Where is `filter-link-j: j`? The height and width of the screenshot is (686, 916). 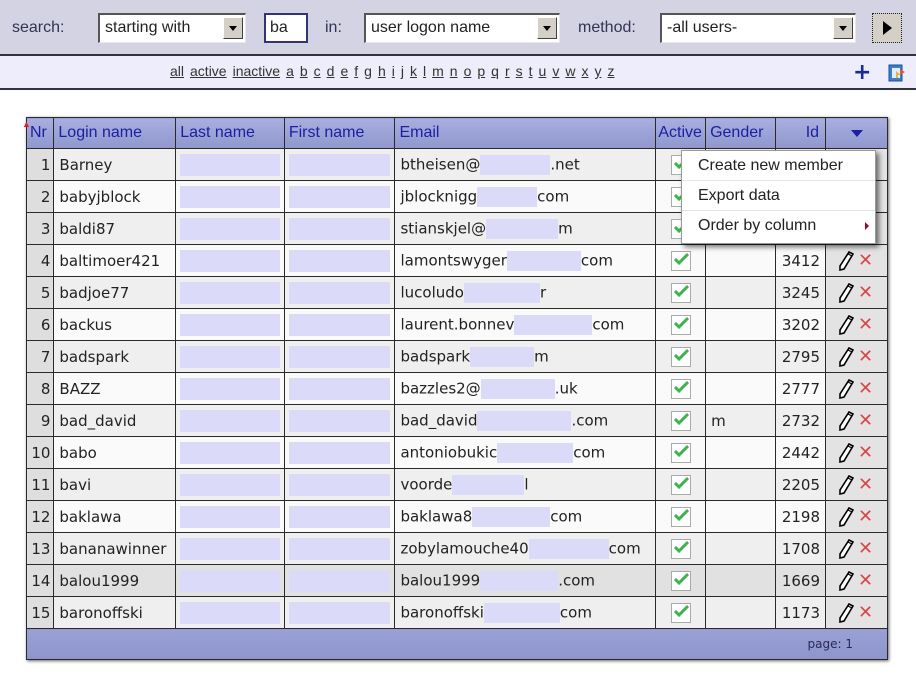
filter-link-j: j is located at coordinates (402, 71).